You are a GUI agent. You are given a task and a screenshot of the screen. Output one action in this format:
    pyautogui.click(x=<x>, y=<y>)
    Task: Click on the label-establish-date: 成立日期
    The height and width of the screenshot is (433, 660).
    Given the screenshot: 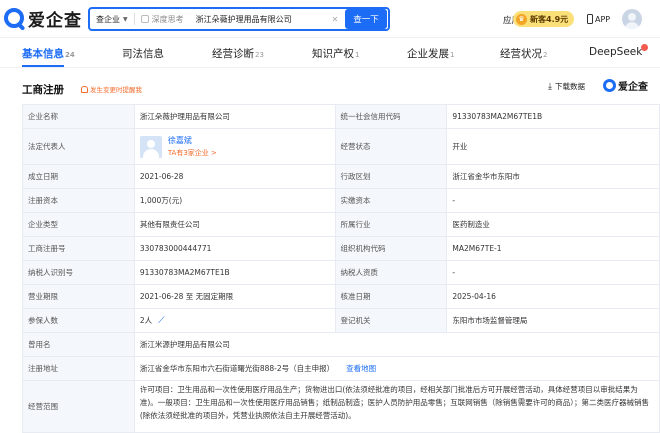 What is the action you would take?
    pyautogui.click(x=79, y=176)
    